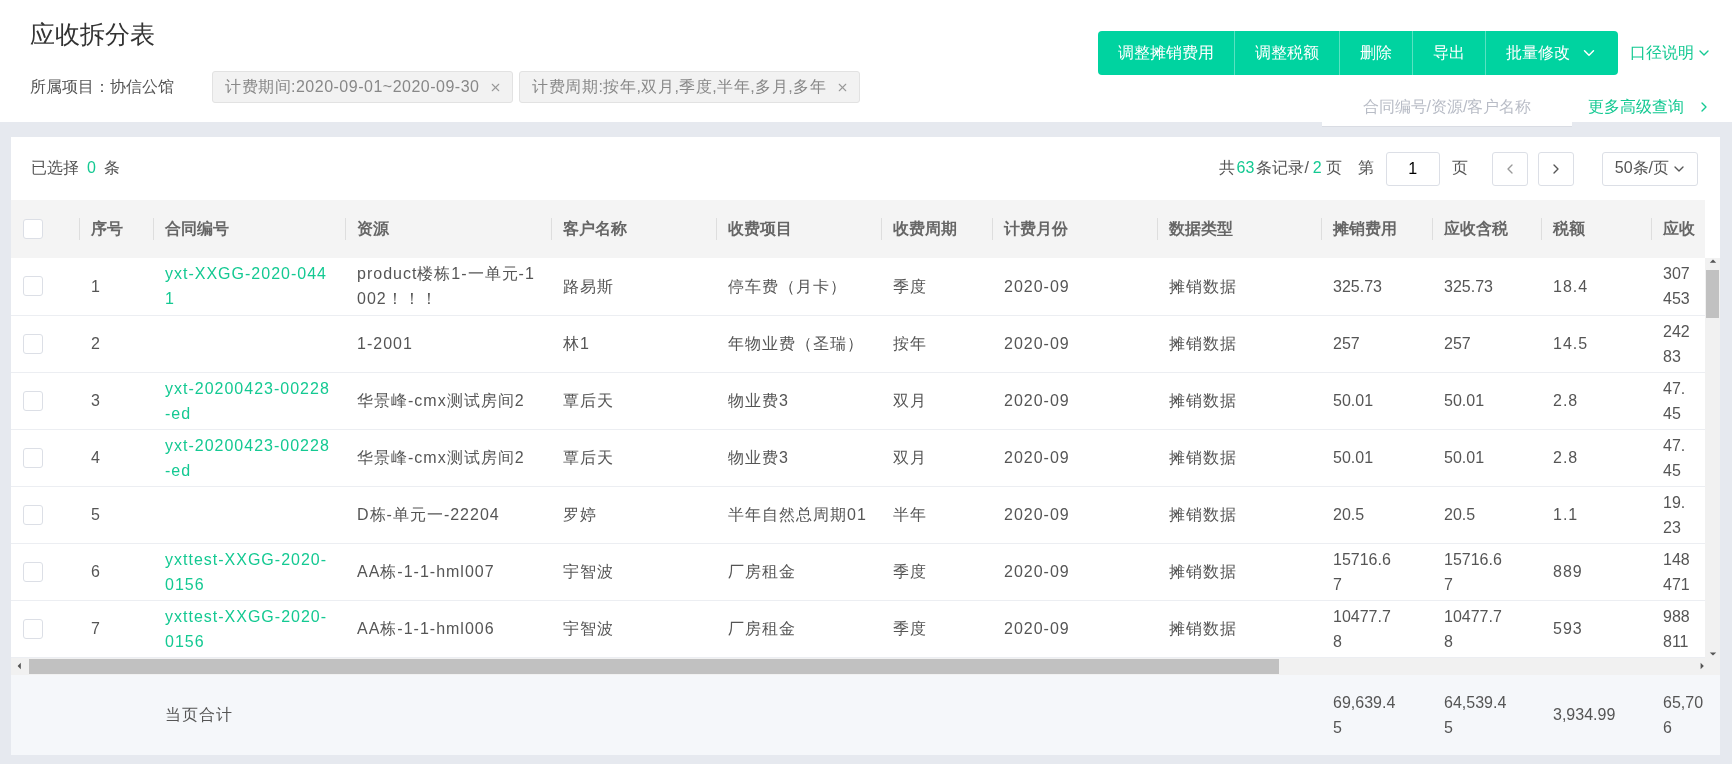  I want to click on selection-count: 已选择 0 条, so click(75, 168).